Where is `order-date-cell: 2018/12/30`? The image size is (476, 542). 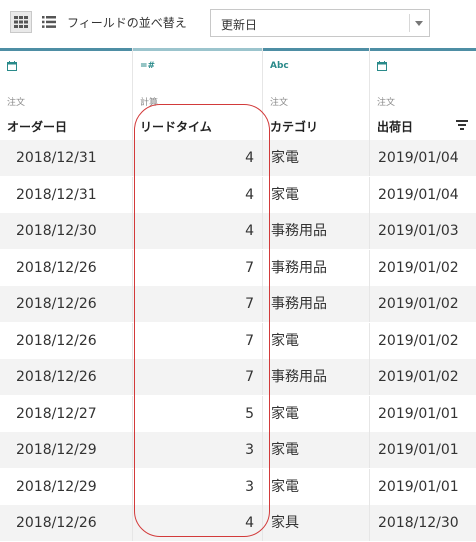
order-date-cell: 2018/12/30 is located at coordinates (56, 231).